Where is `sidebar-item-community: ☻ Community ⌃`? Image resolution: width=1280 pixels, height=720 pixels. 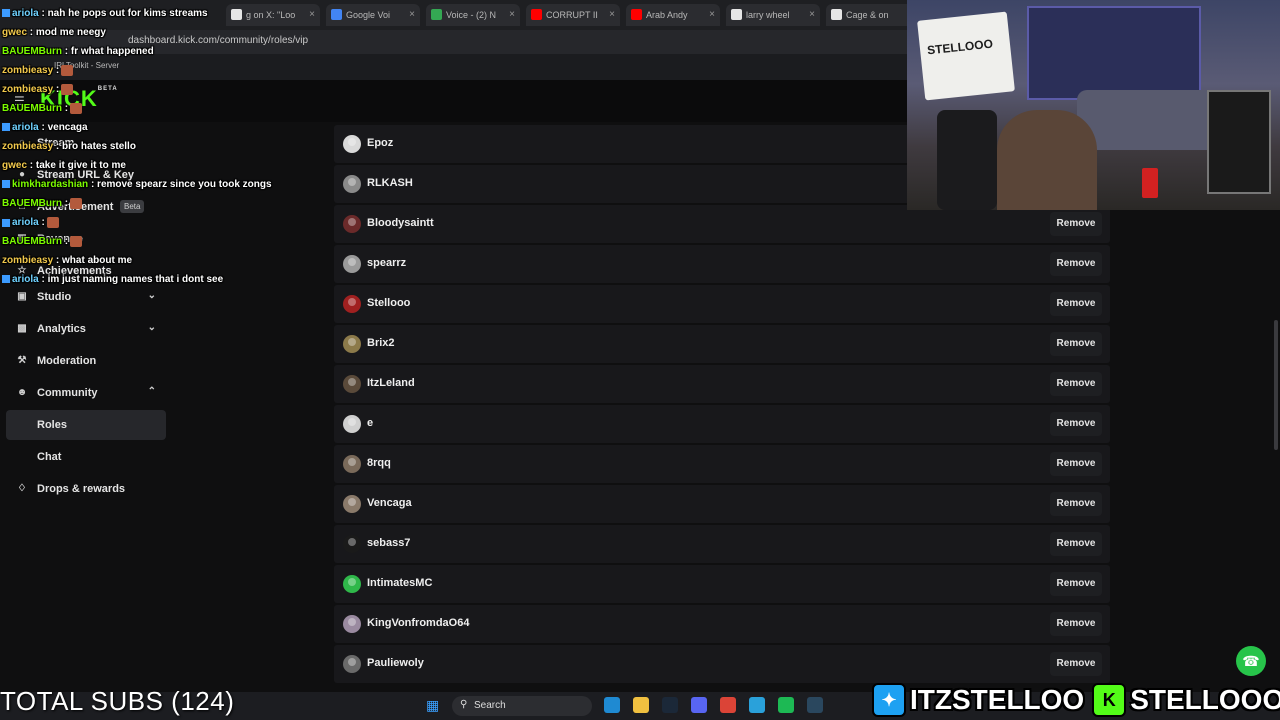
sidebar-item-community: ☻ Community ⌃ is located at coordinates (86, 393).